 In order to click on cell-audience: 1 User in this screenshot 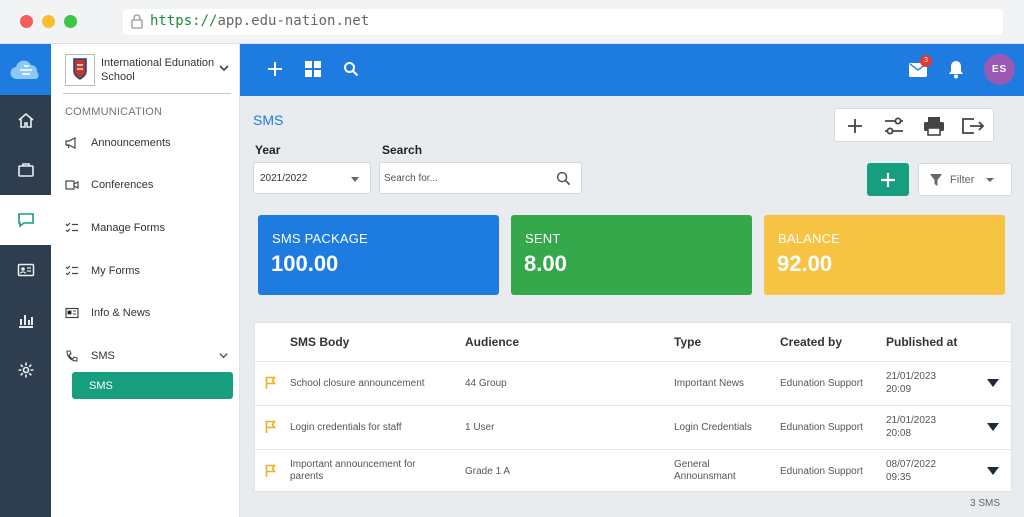, I will do `click(480, 427)`.